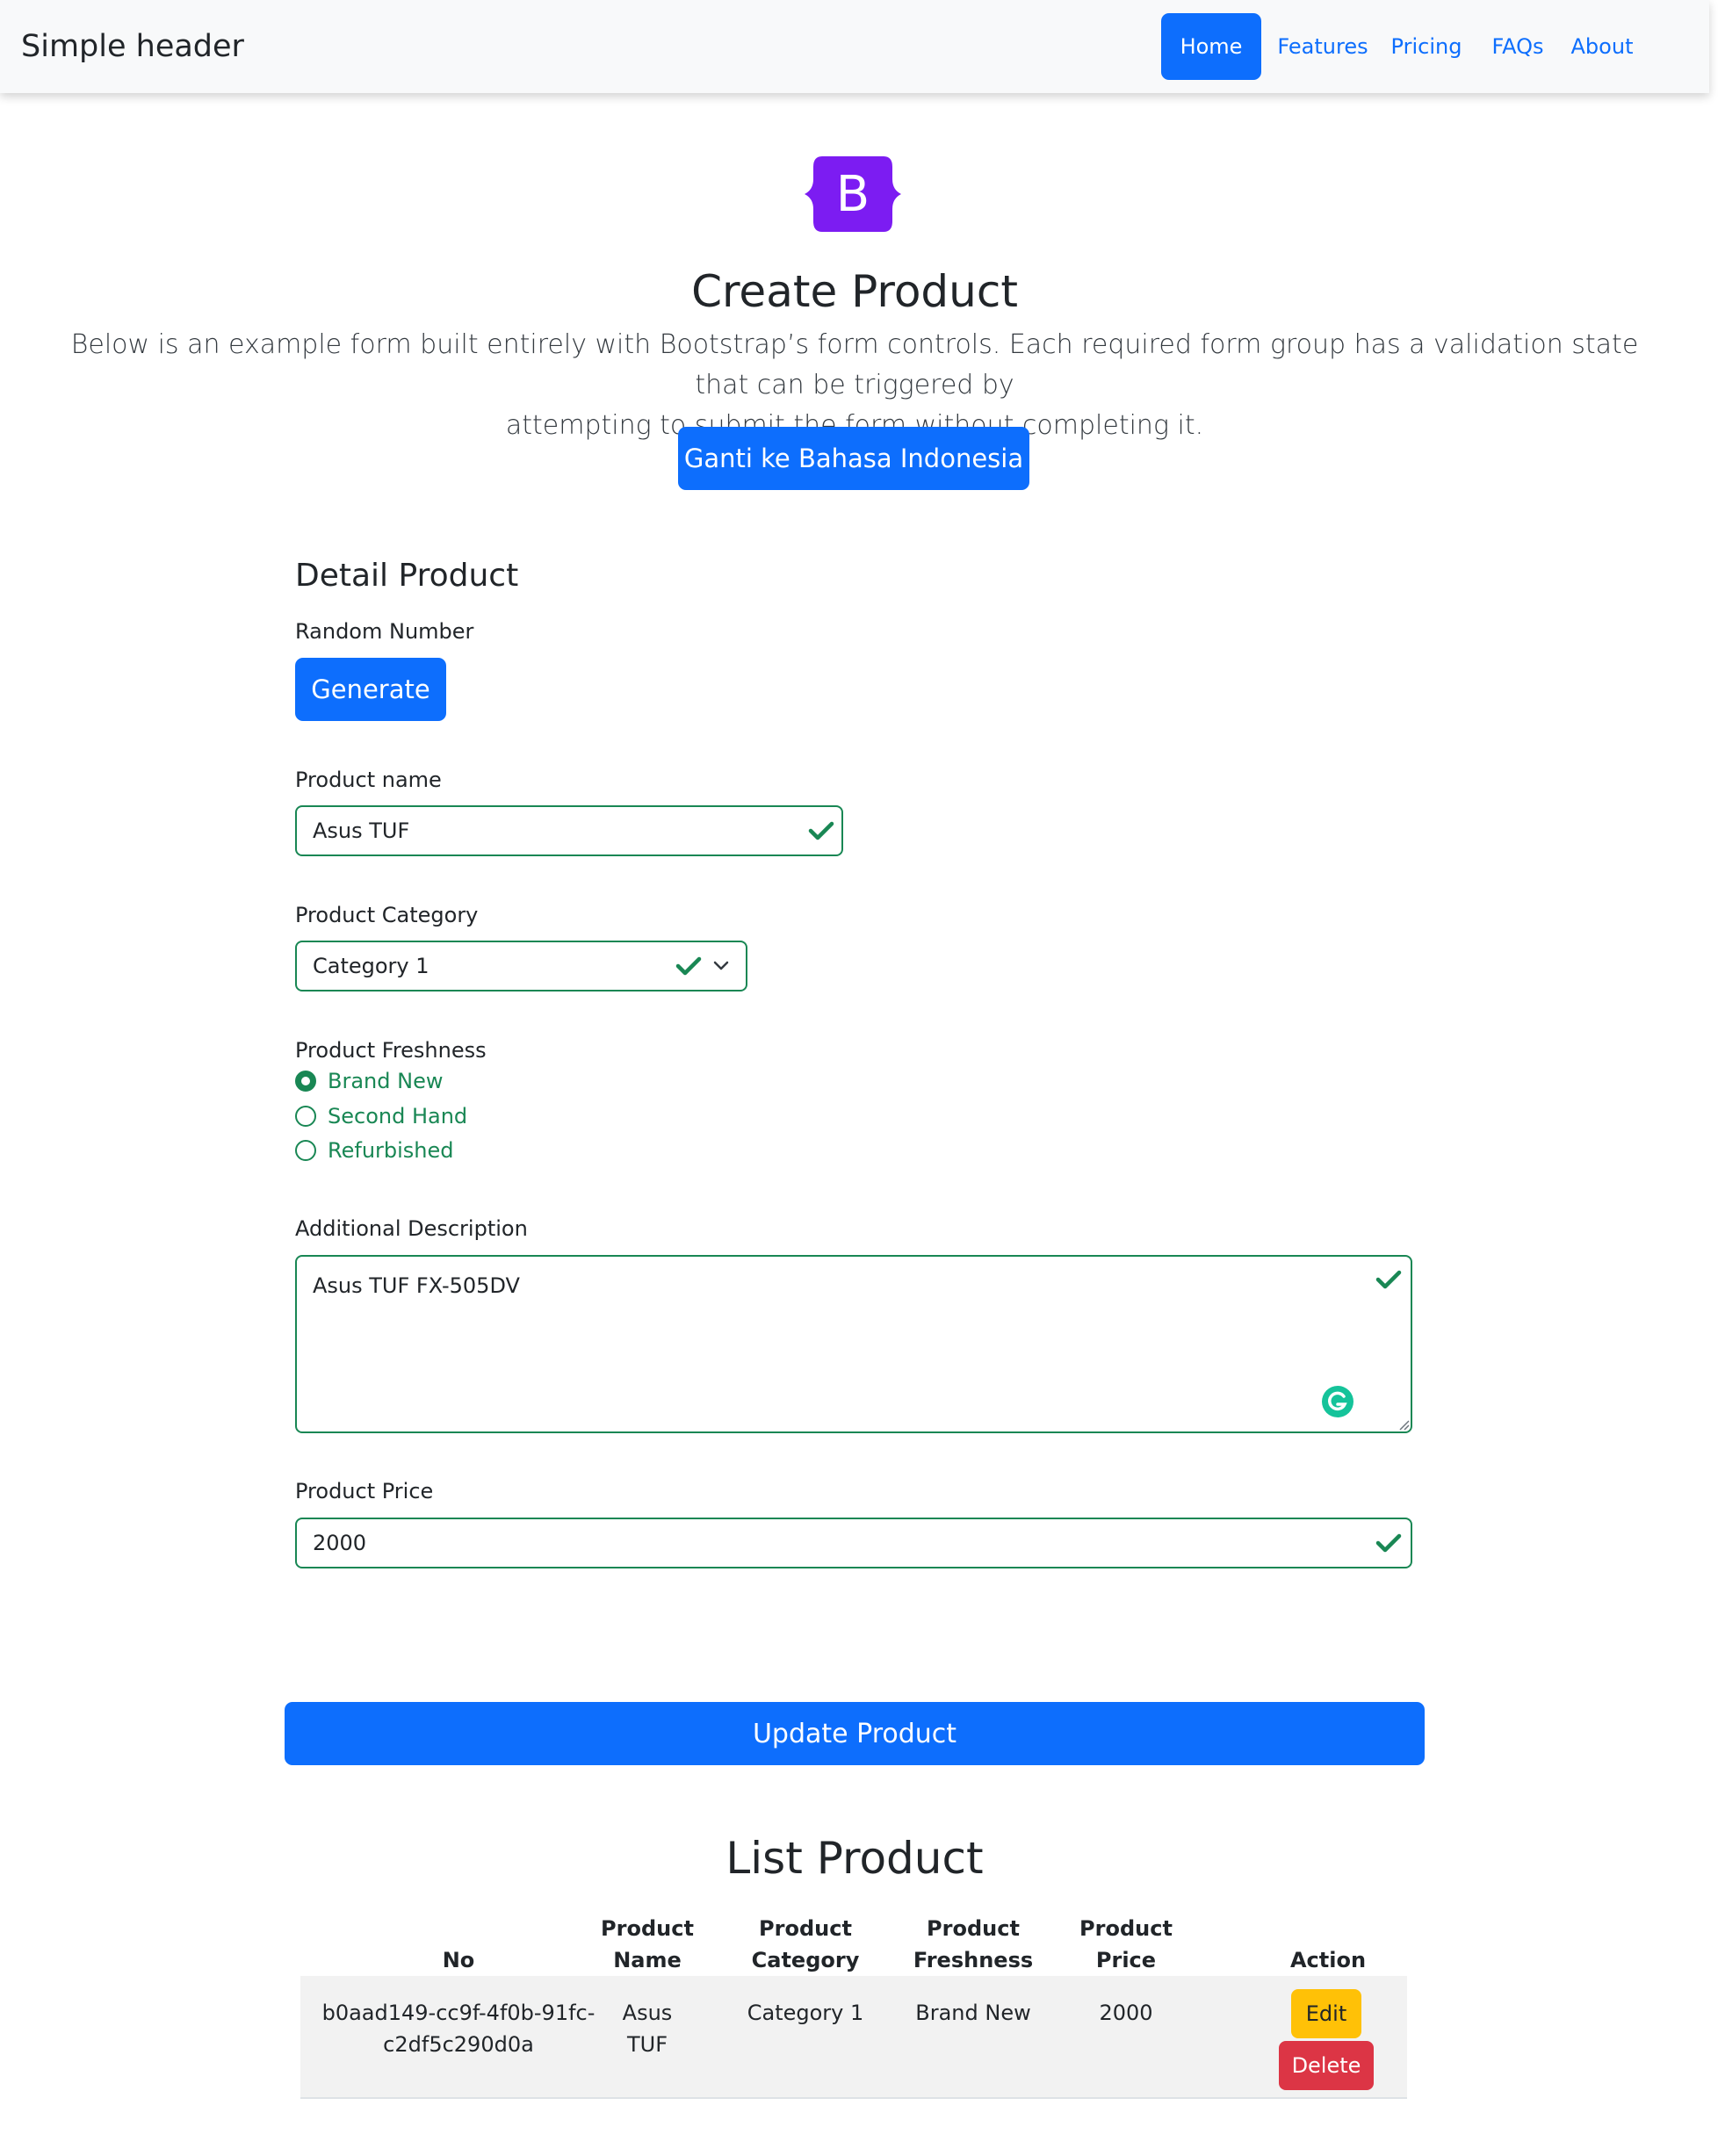  I want to click on product-price-value: 2000, so click(340, 1543).